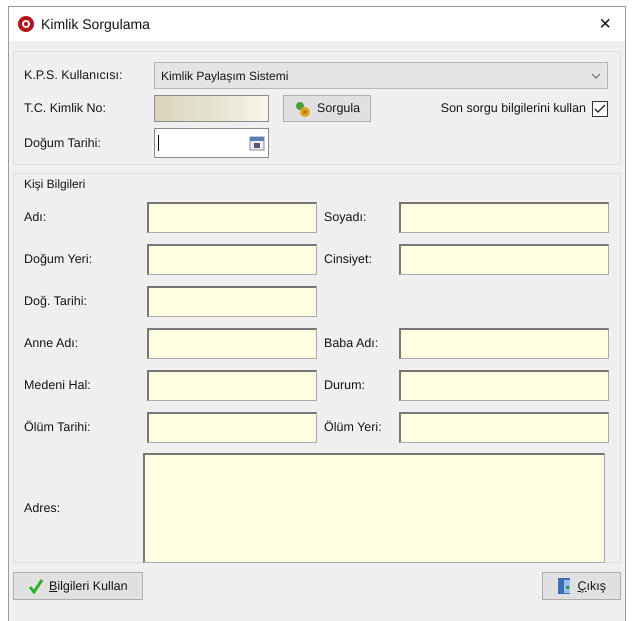 The height and width of the screenshot is (621, 638). What do you see at coordinates (78, 586) in the screenshot?
I see `accept-button: Bilgileri Kullan` at bounding box center [78, 586].